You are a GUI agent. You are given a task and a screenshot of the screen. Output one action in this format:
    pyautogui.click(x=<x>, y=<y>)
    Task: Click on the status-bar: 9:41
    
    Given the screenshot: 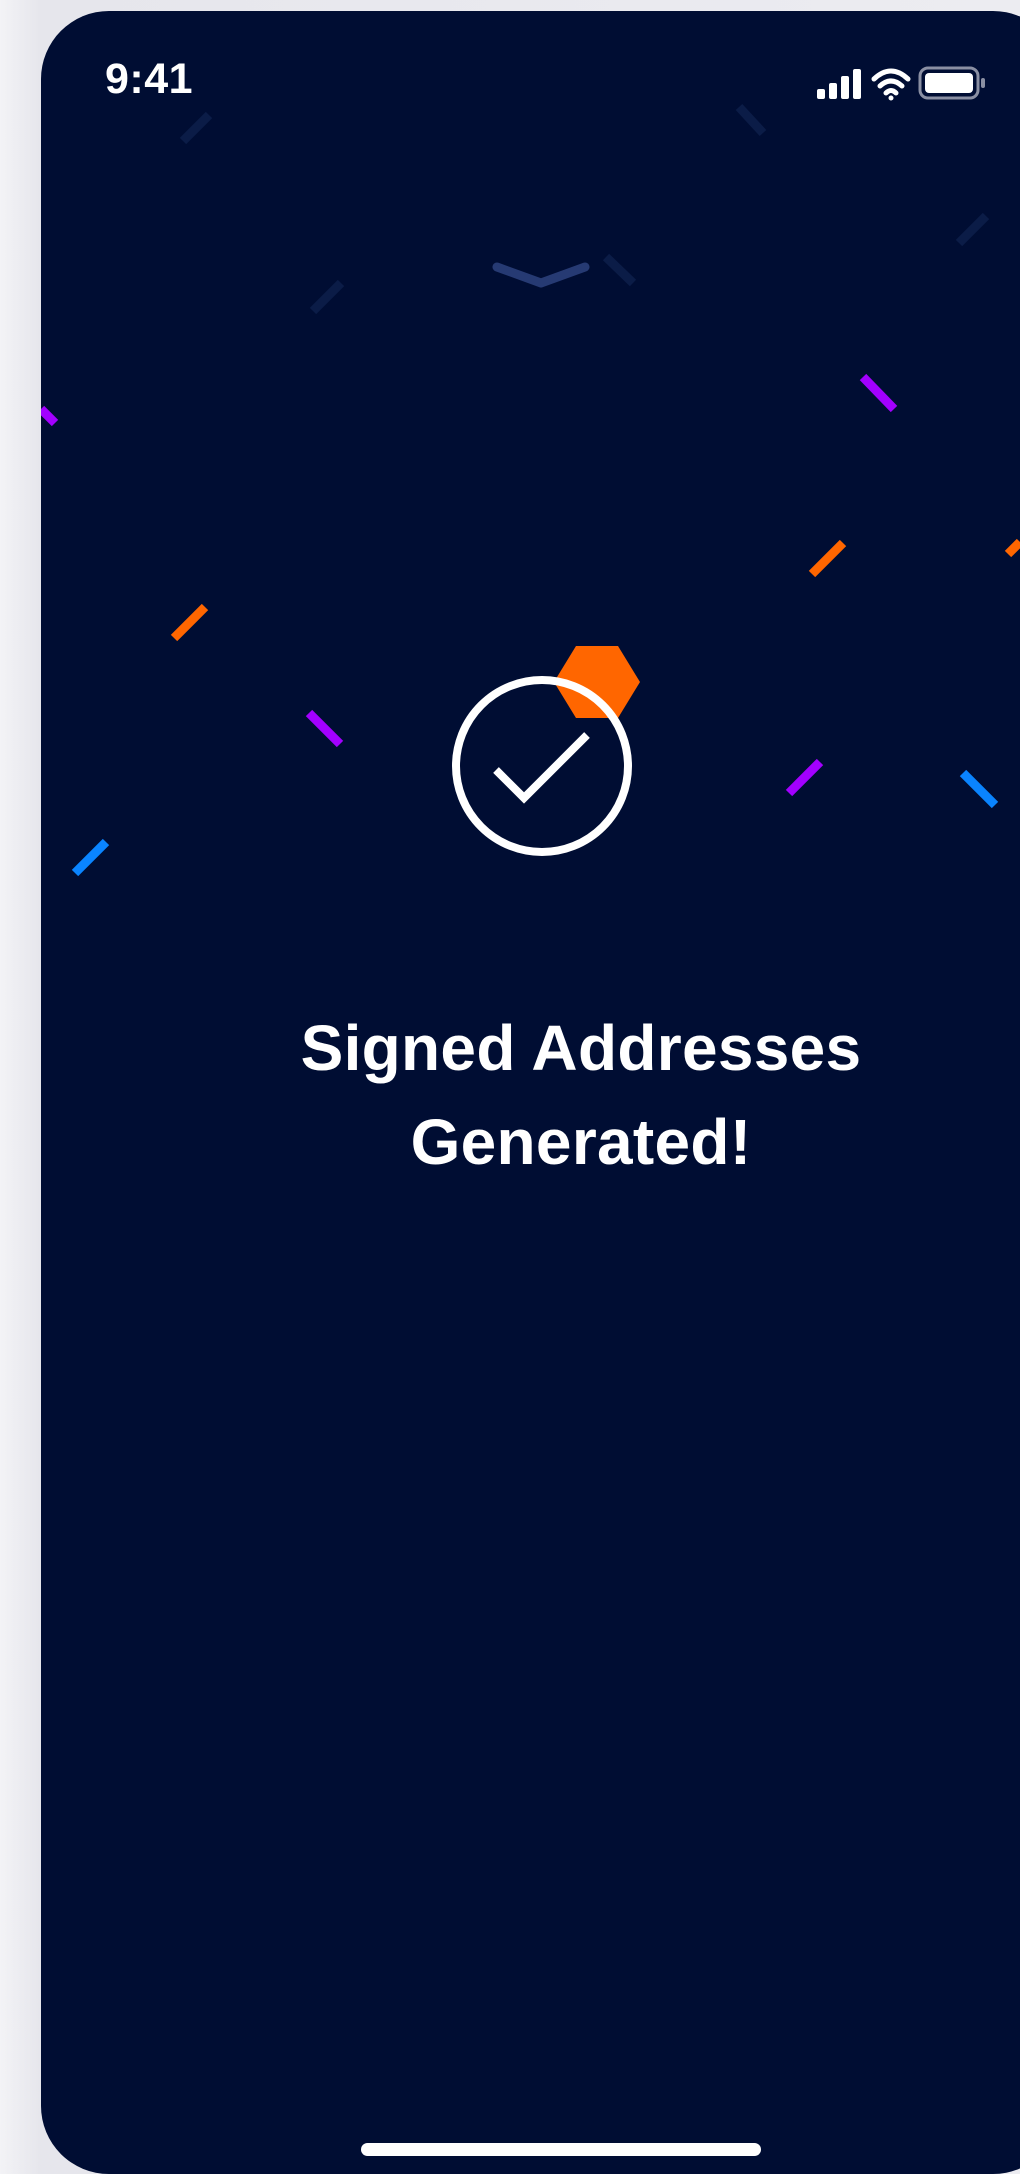 What is the action you would take?
    pyautogui.click(x=530, y=71)
    